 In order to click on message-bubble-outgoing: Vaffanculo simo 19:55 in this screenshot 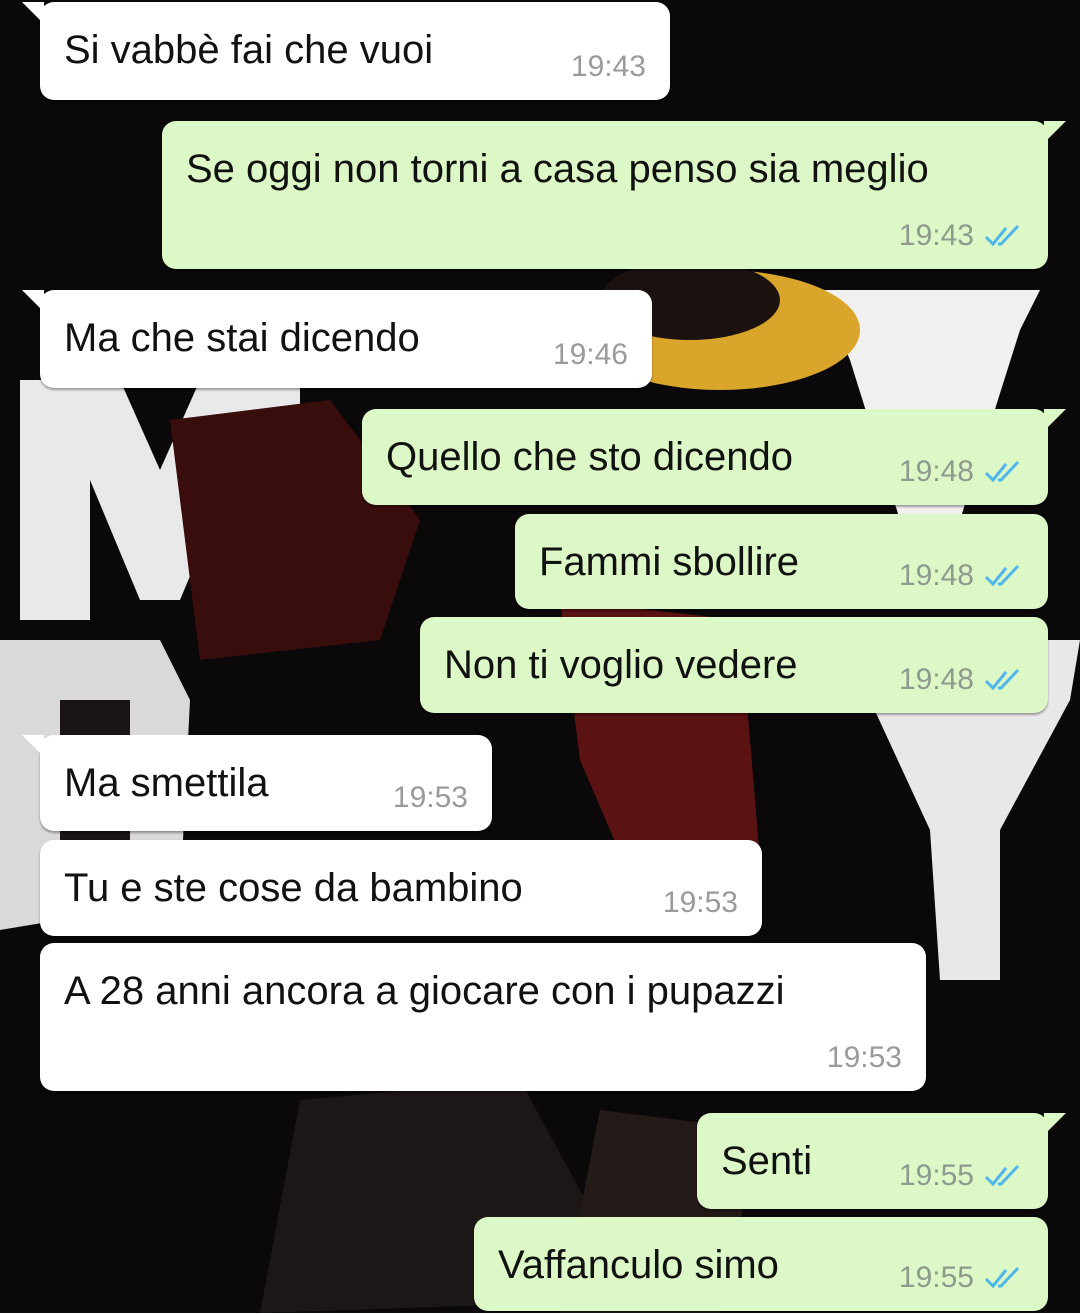, I will do `click(761, 1264)`.